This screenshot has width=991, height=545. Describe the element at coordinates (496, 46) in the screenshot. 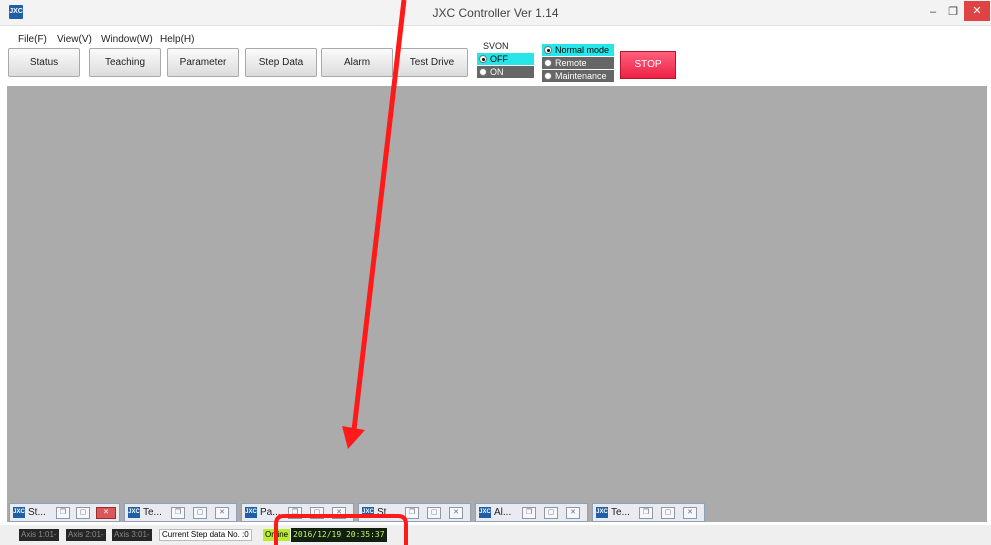

I see `svon-label: SVON` at that location.